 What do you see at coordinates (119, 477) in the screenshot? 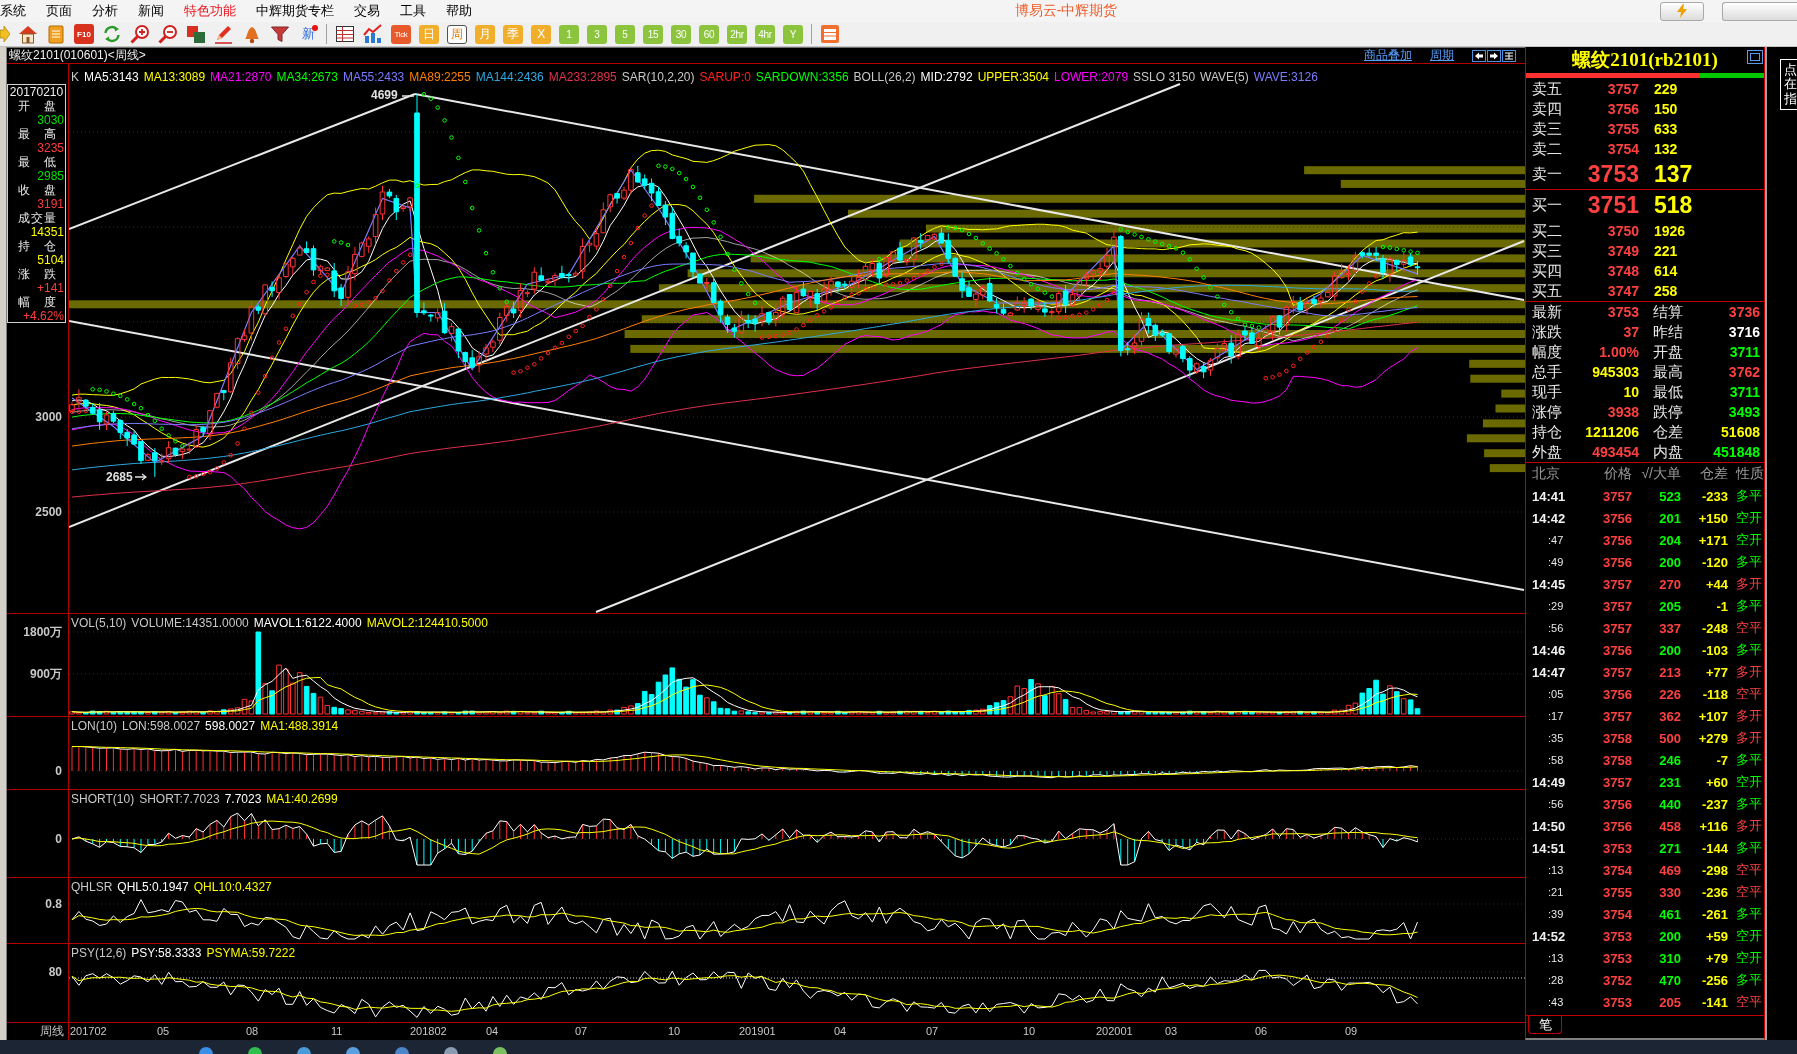
I see `price-marker: 2685` at bounding box center [119, 477].